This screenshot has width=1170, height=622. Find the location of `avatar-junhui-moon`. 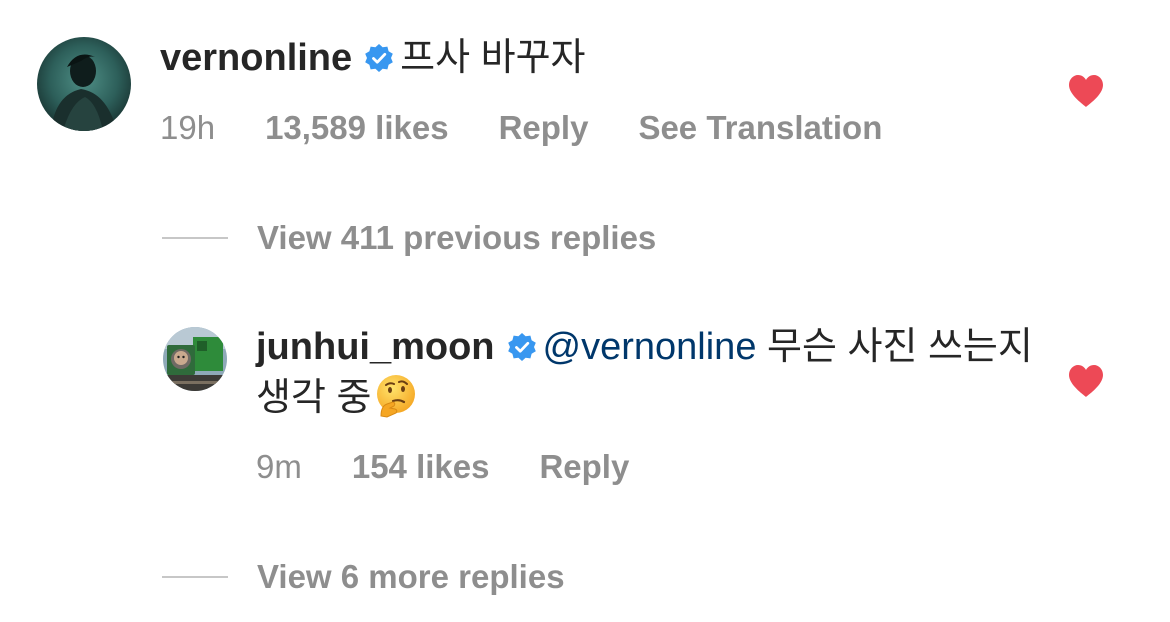

avatar-junhui-moon is located at coordinates (195, 359).